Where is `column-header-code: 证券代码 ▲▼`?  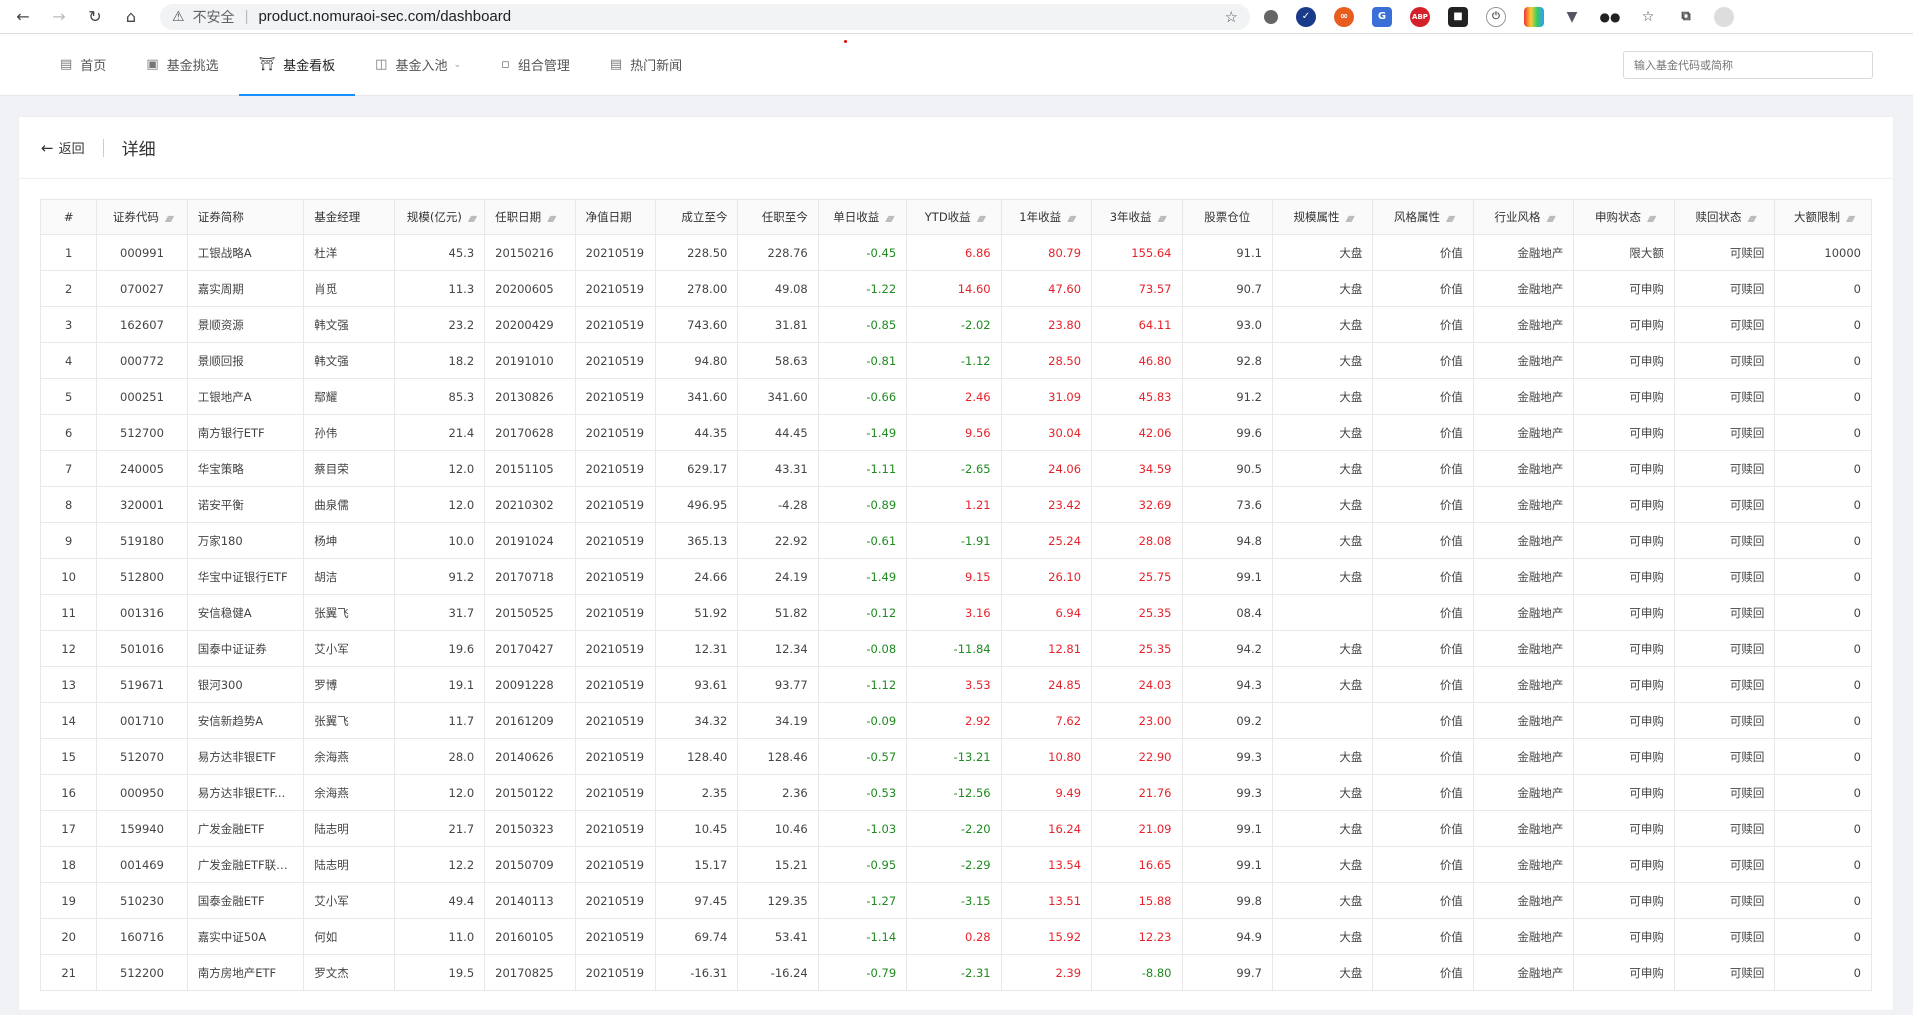
column-header-code: 证券代码 ▲▼ is located at coordinates (142, 217).